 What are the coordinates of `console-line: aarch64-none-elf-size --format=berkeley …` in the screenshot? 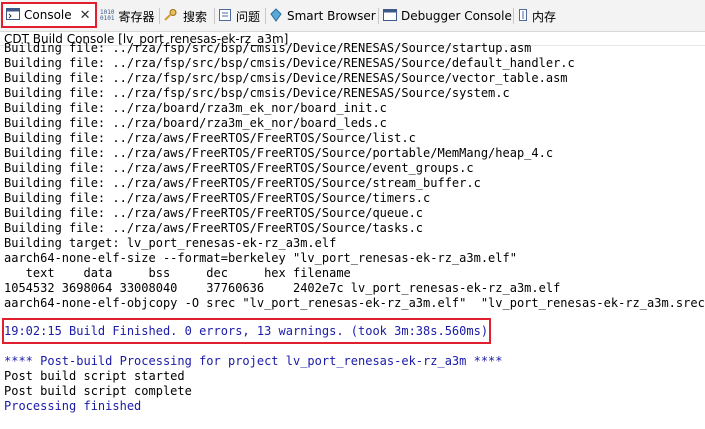 It's located at (260, 258).